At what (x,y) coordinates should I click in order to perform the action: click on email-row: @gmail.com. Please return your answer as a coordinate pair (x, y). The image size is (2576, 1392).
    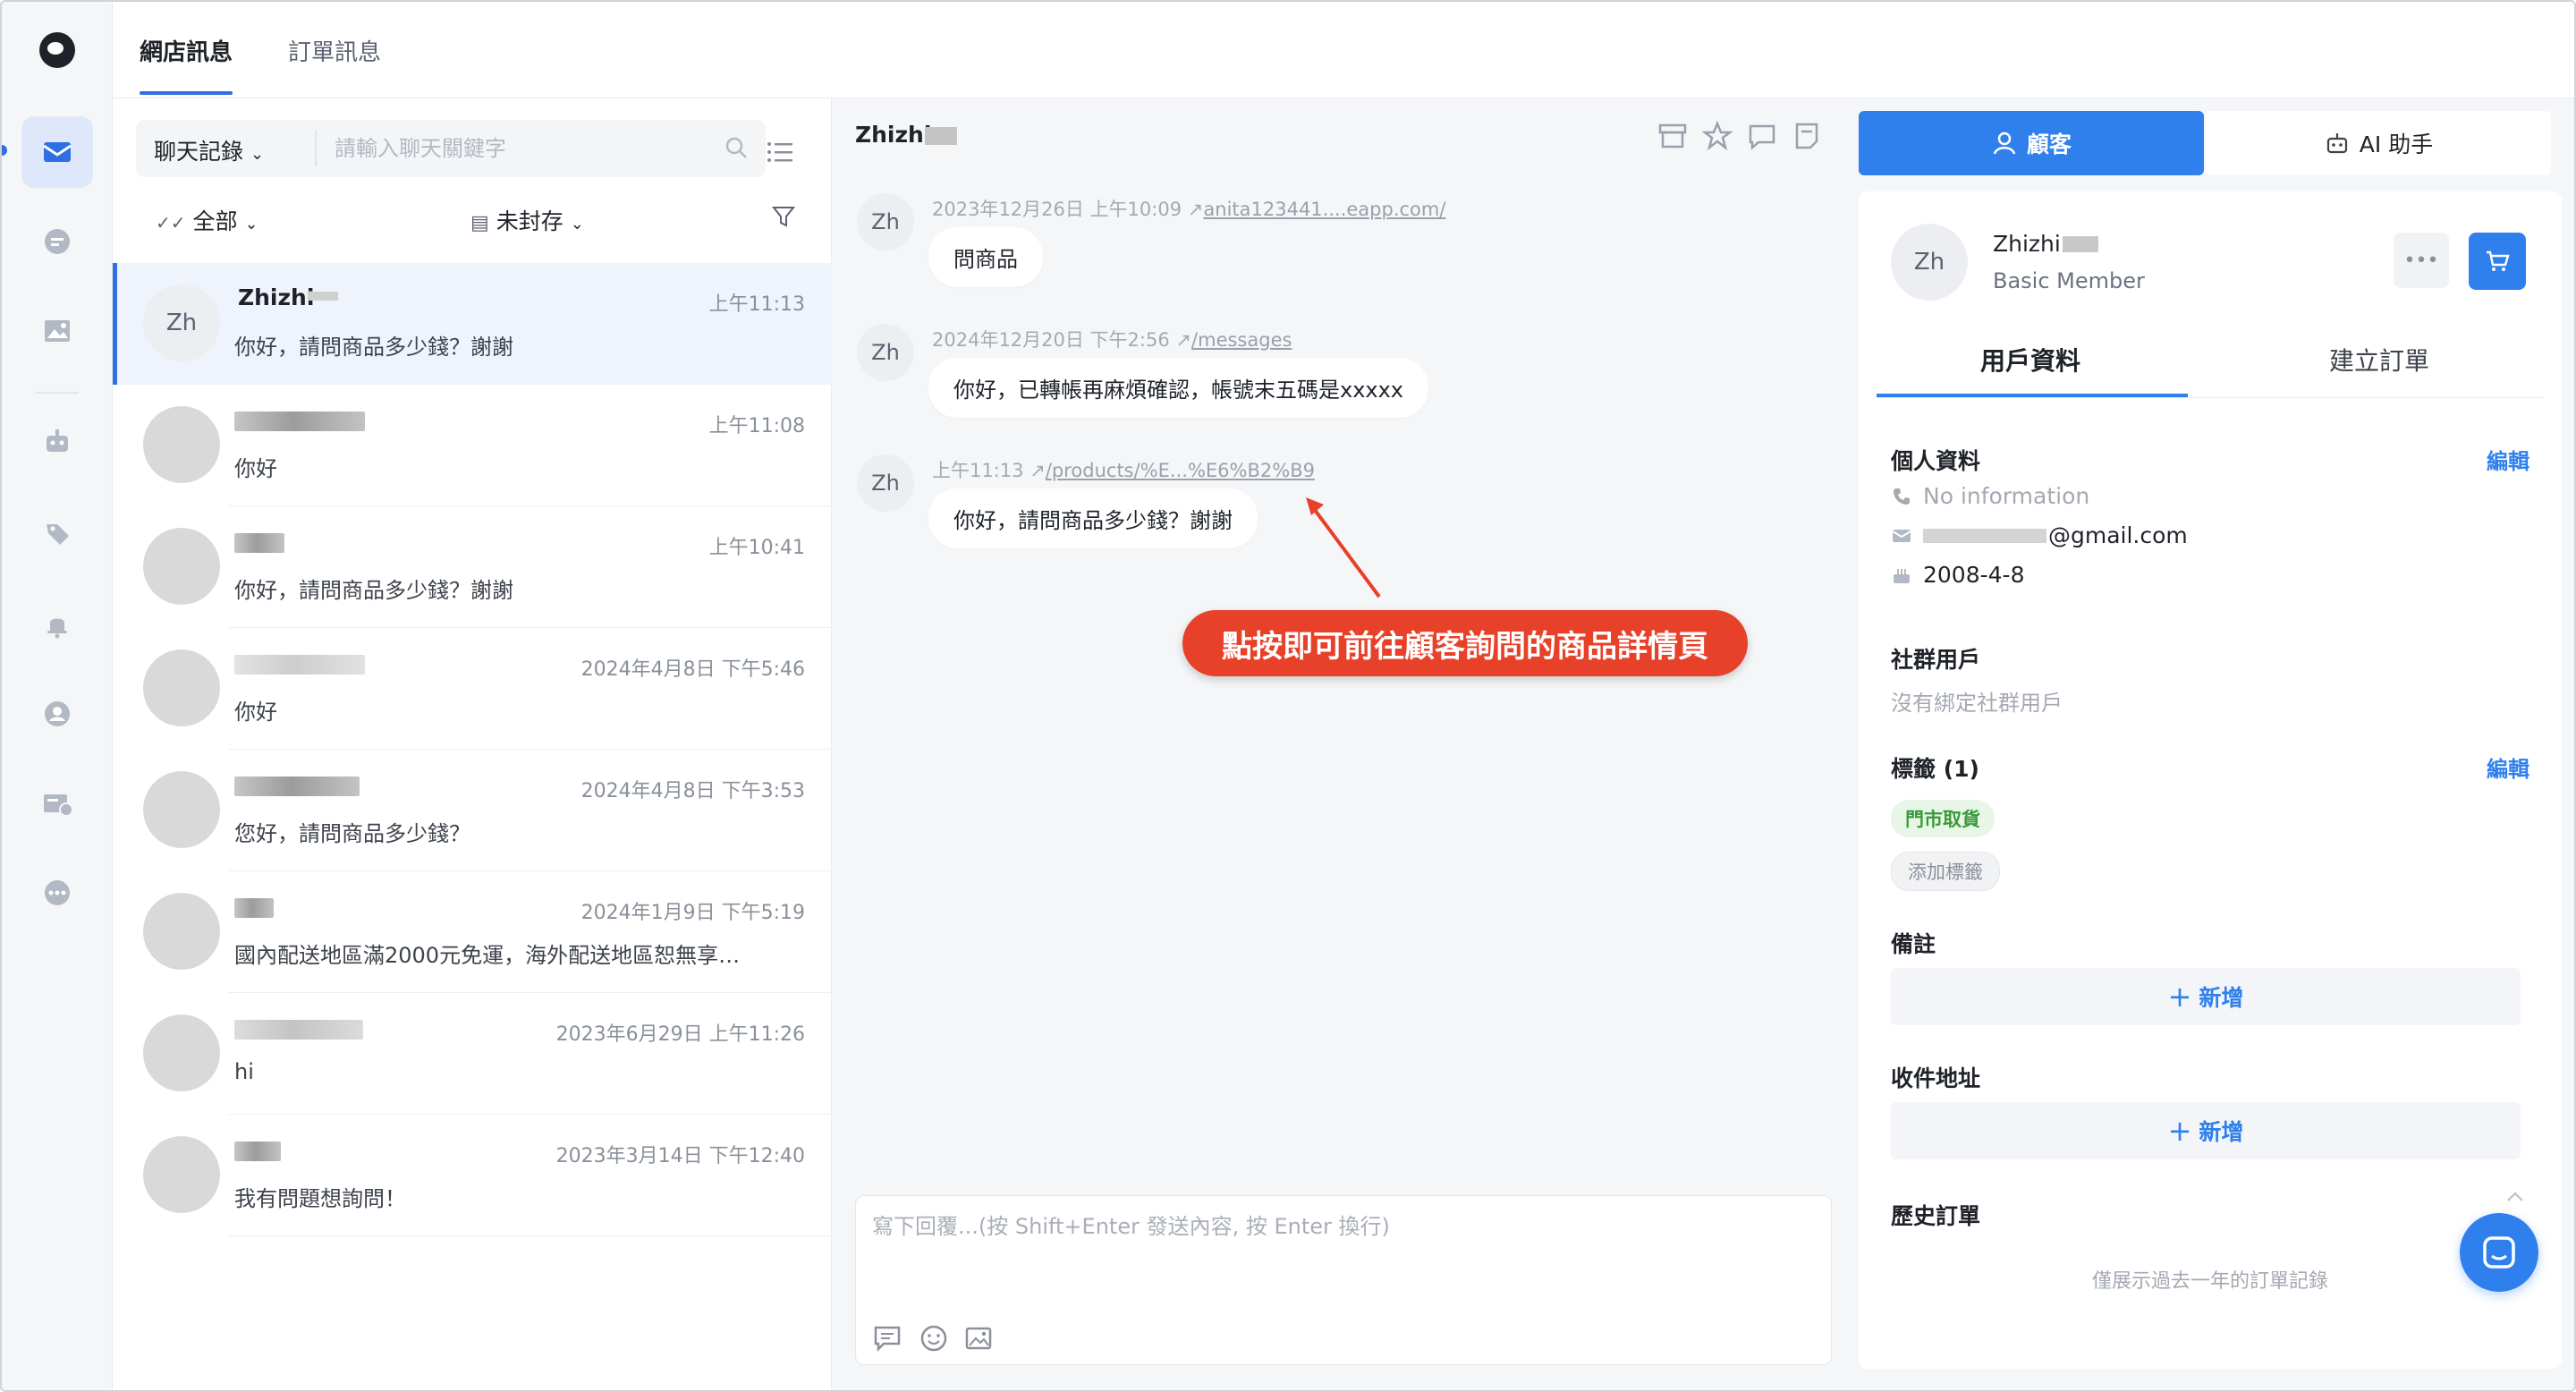
    Looking at the image, I should click on (2039, 535).